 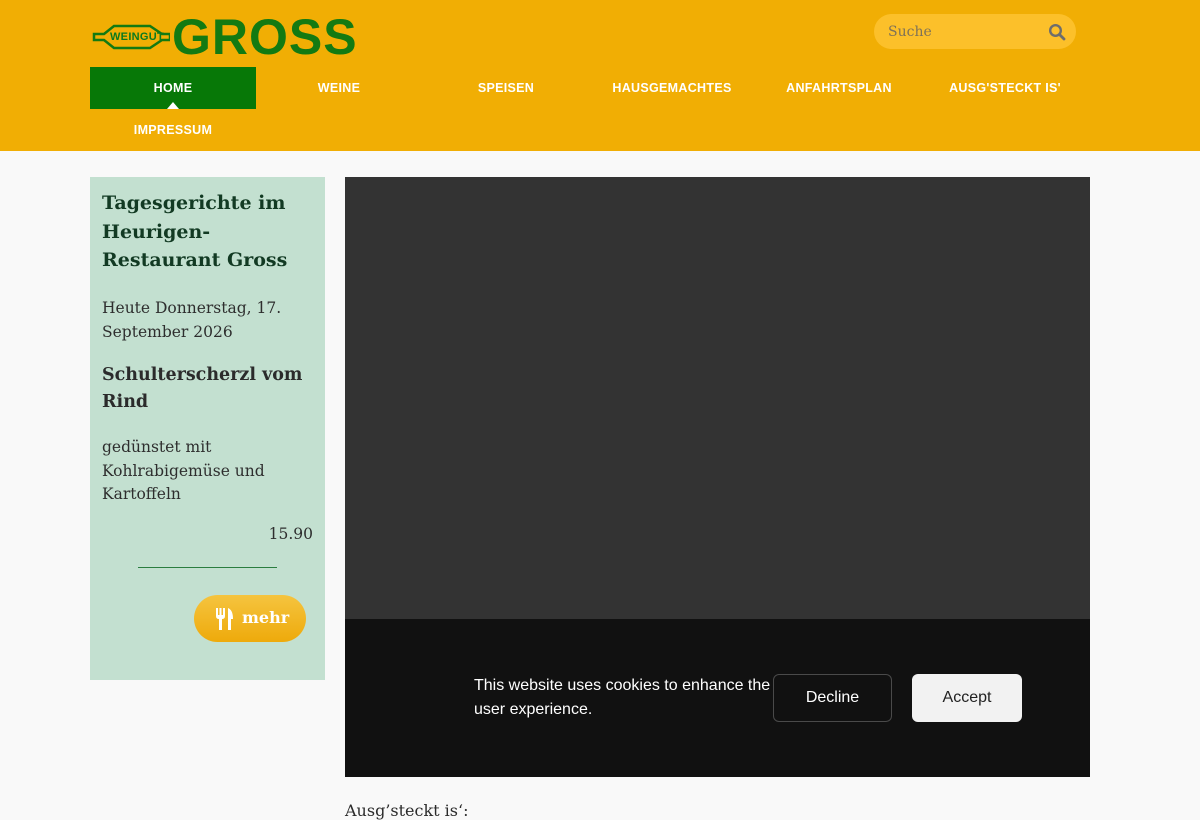 I want to click on nav-item-label: ANFAHRTSPLAN, so click(x=839, y=88).